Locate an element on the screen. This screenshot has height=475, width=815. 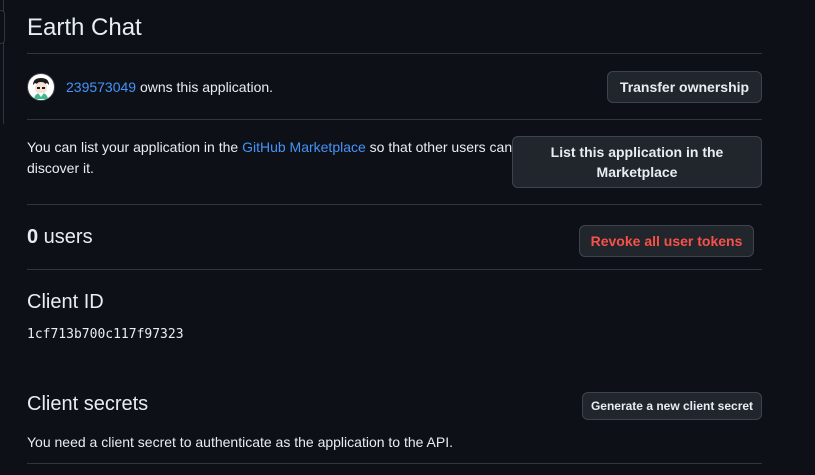
users-count-heading: 0 users is located at coordinates (60, 237).